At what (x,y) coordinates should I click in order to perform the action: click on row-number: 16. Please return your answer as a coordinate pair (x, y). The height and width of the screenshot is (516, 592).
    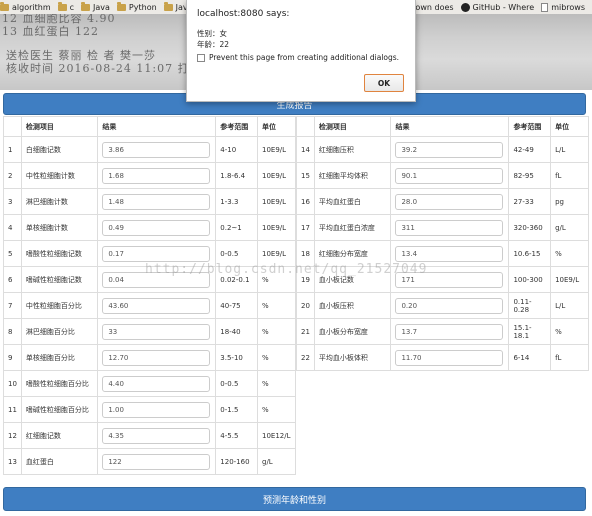
    Looking at the image, I should click on (305, 201).